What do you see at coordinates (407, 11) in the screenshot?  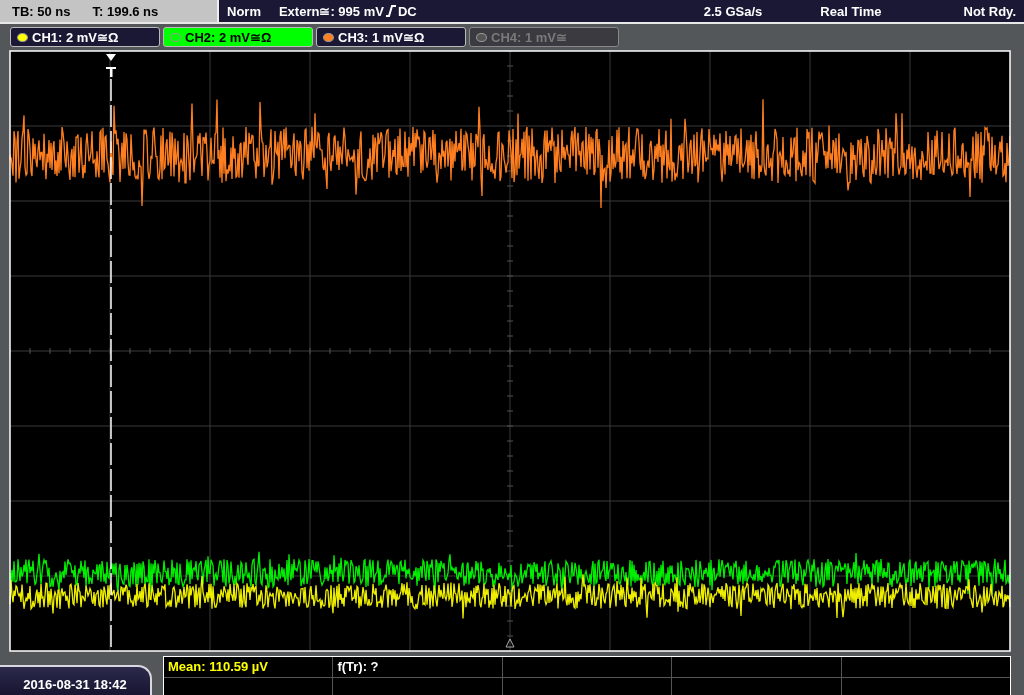 I see `trigger-coupling-readout: DC` at bounding box center [407, 11].